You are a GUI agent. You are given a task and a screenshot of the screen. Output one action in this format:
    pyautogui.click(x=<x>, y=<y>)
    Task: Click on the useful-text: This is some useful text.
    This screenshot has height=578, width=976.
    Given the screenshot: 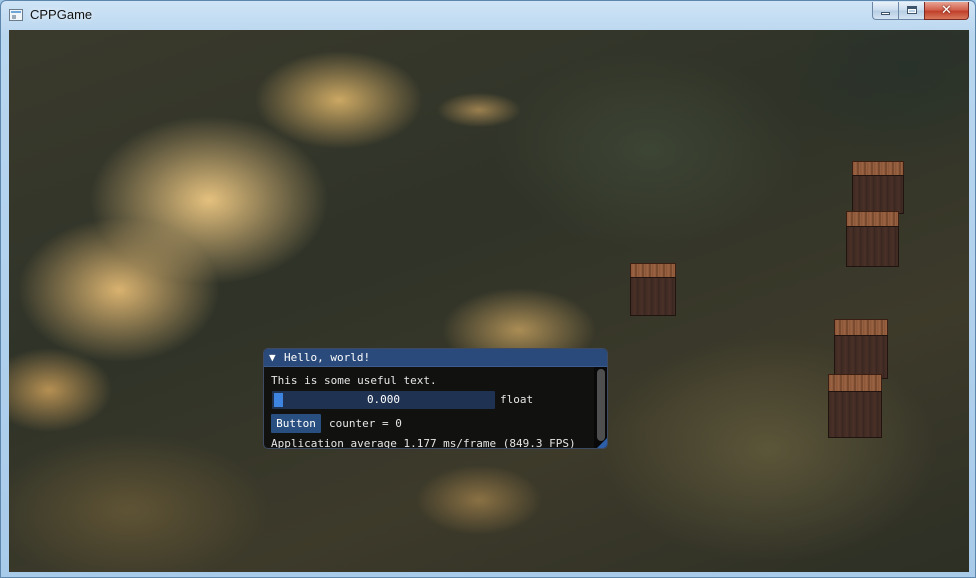 What is the action you would take?
    pyautogui.click(x=354, y=380)
    